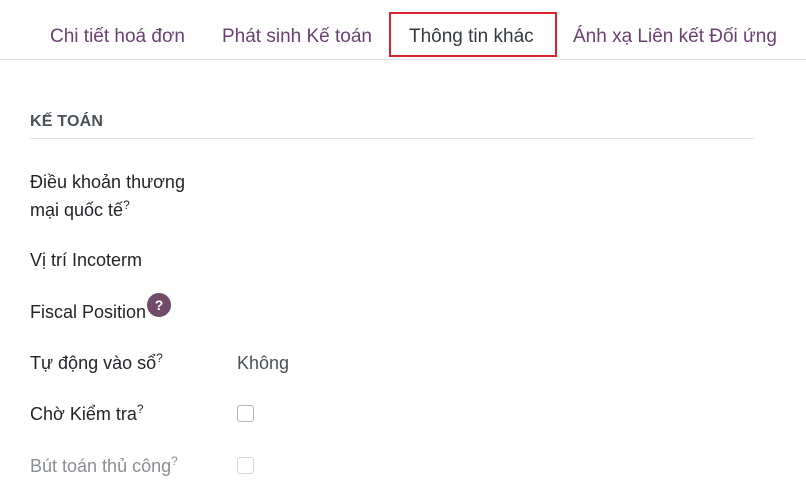 The width and height of the screenshot is (806, 483). I want to click on section-divider, so click(392, 138).